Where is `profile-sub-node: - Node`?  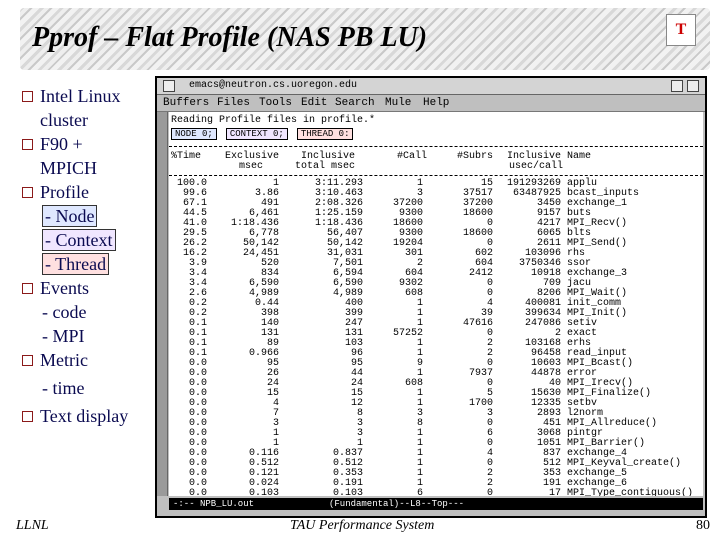
profile-sub-node: - Node is located at coordinates (90, 216).